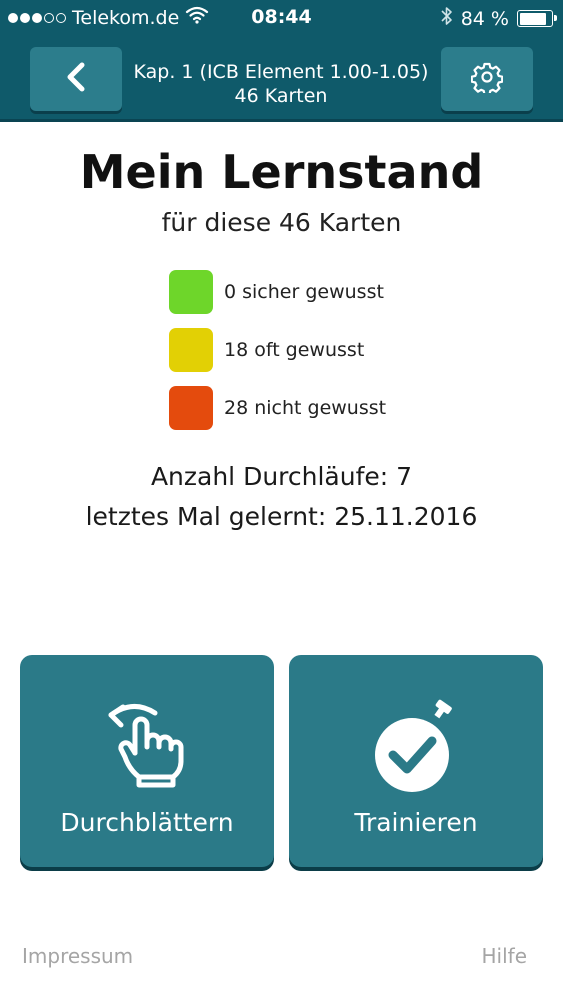 The height and width of the screenshot is (1000, 563). Describe the element at coordinates (281, 172) in the screenshot. I see `page-title: Mein Lernstand` at that location.